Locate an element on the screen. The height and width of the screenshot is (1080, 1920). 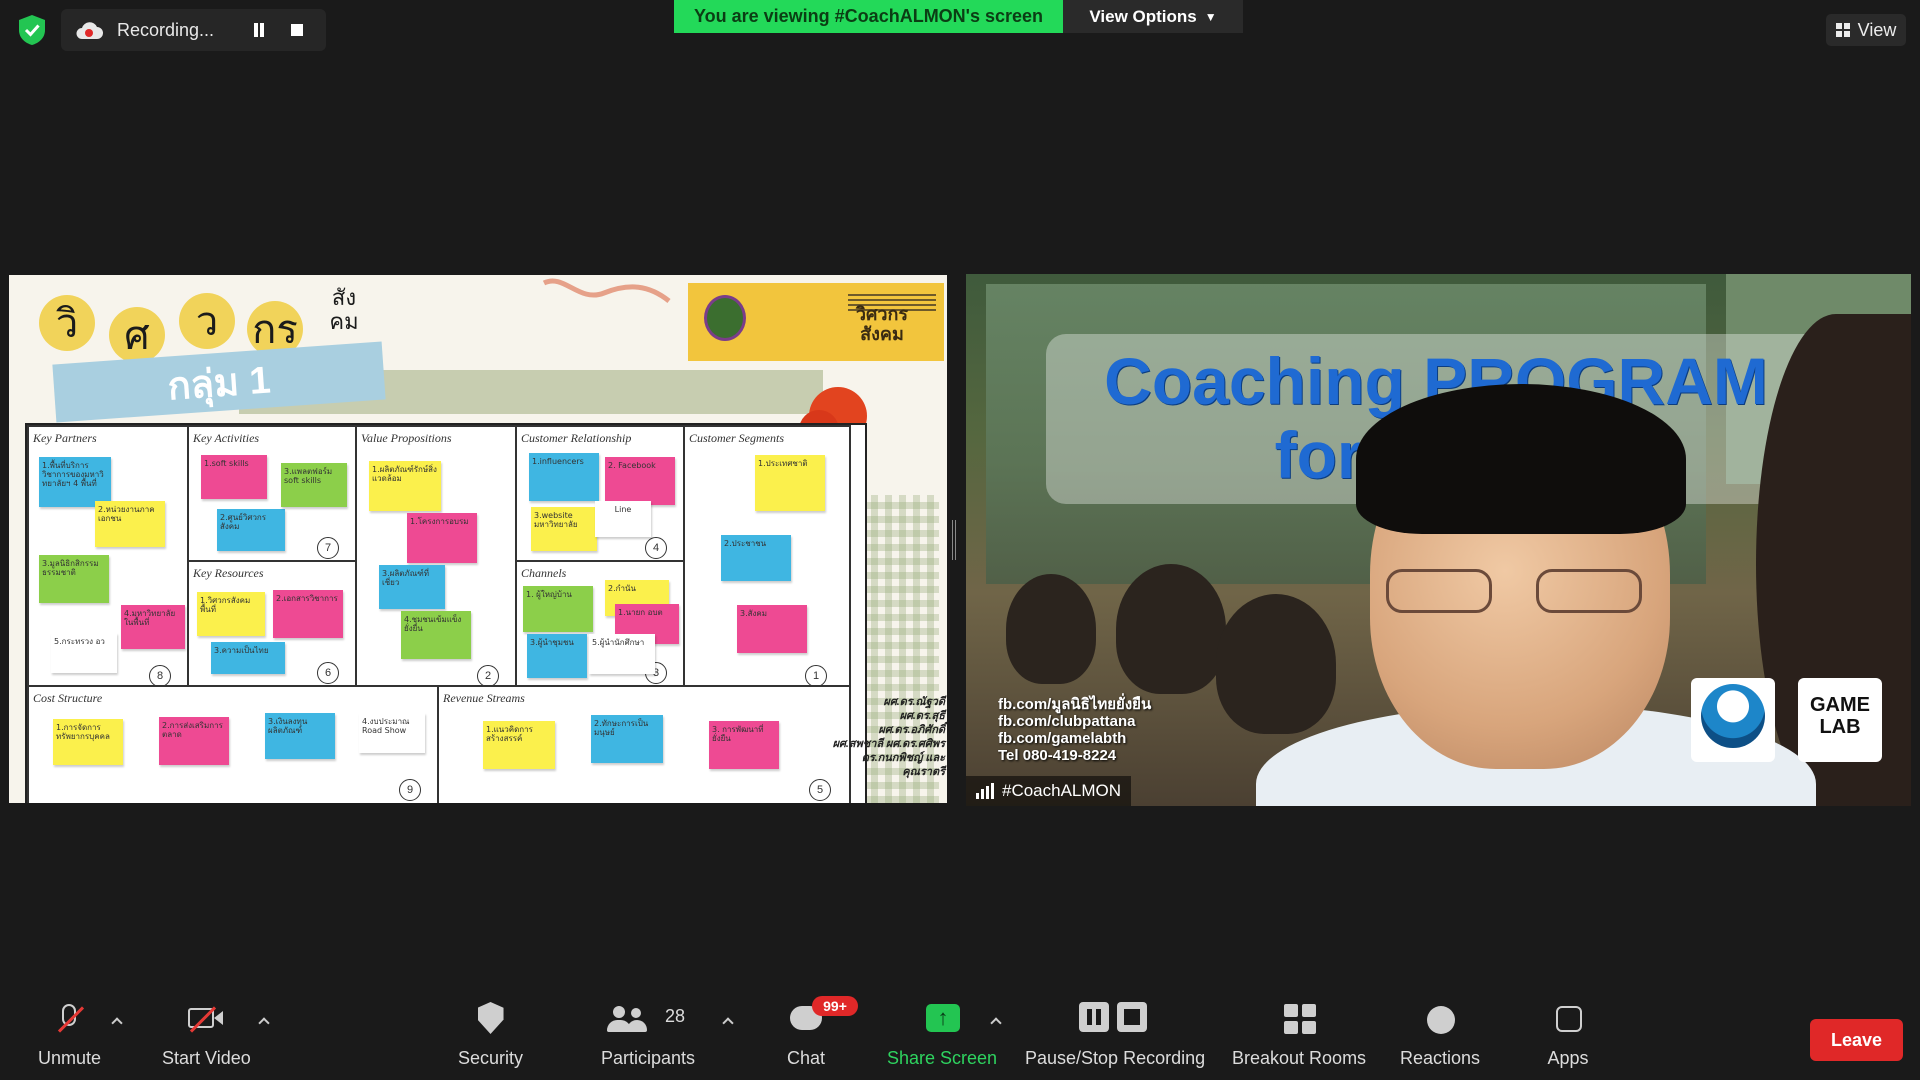
leave-button: Leave is located at coordinates (1856, 1040).